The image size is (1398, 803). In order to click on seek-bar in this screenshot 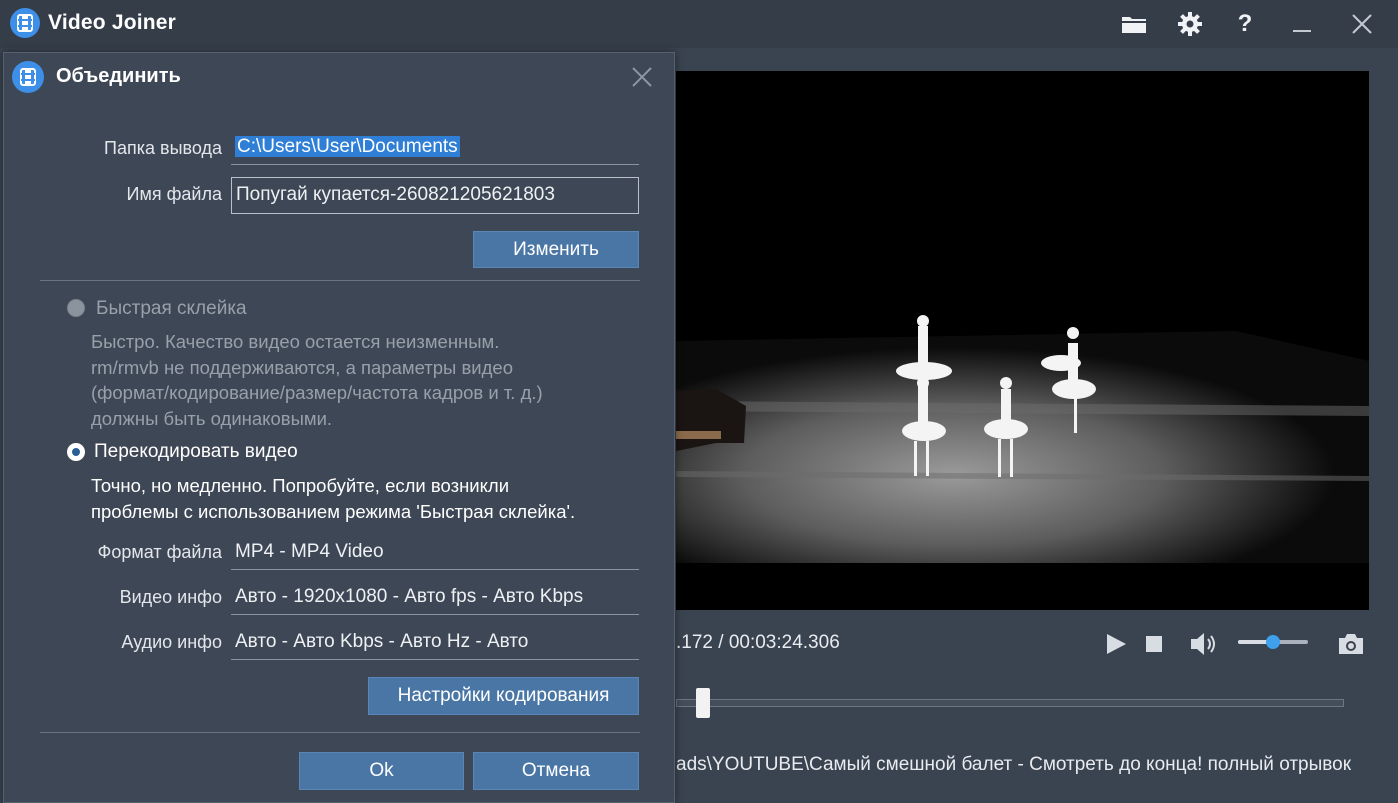, I will do `click(1010, 703)`.